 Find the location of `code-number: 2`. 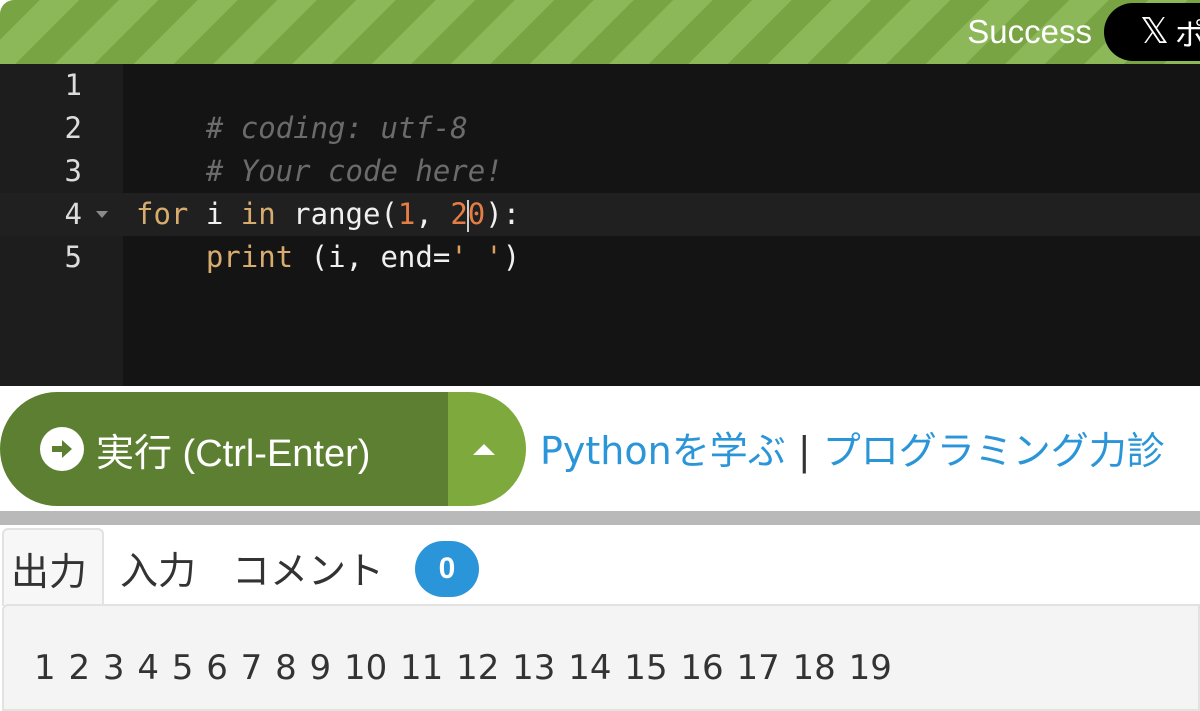

code-number: 2 is located at coordinates (459, 214).